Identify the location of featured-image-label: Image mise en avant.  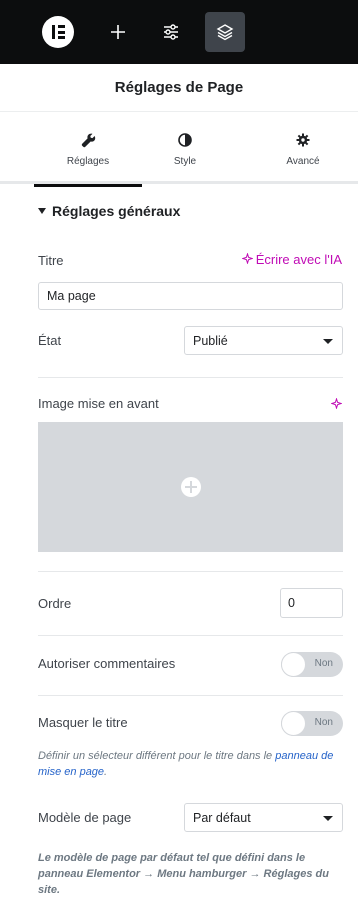
(98, 403).